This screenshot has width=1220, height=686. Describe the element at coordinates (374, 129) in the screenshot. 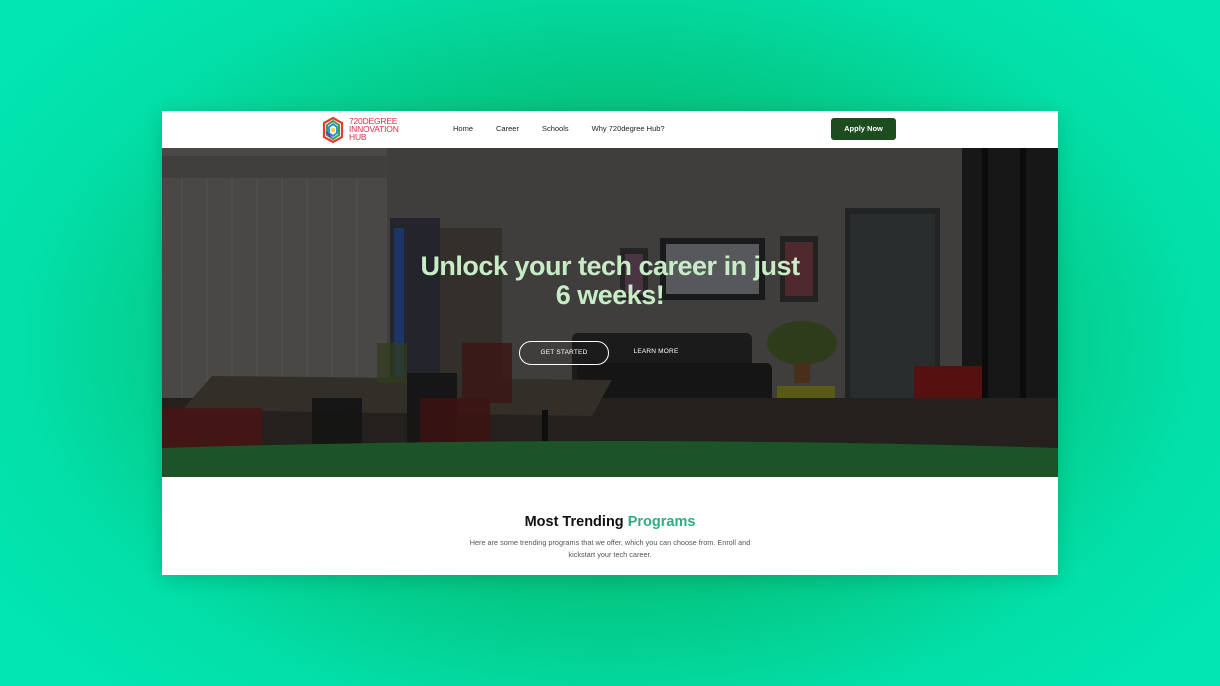

I see `brand-name: 720DEGREE INNOVATION HUB` at that location.